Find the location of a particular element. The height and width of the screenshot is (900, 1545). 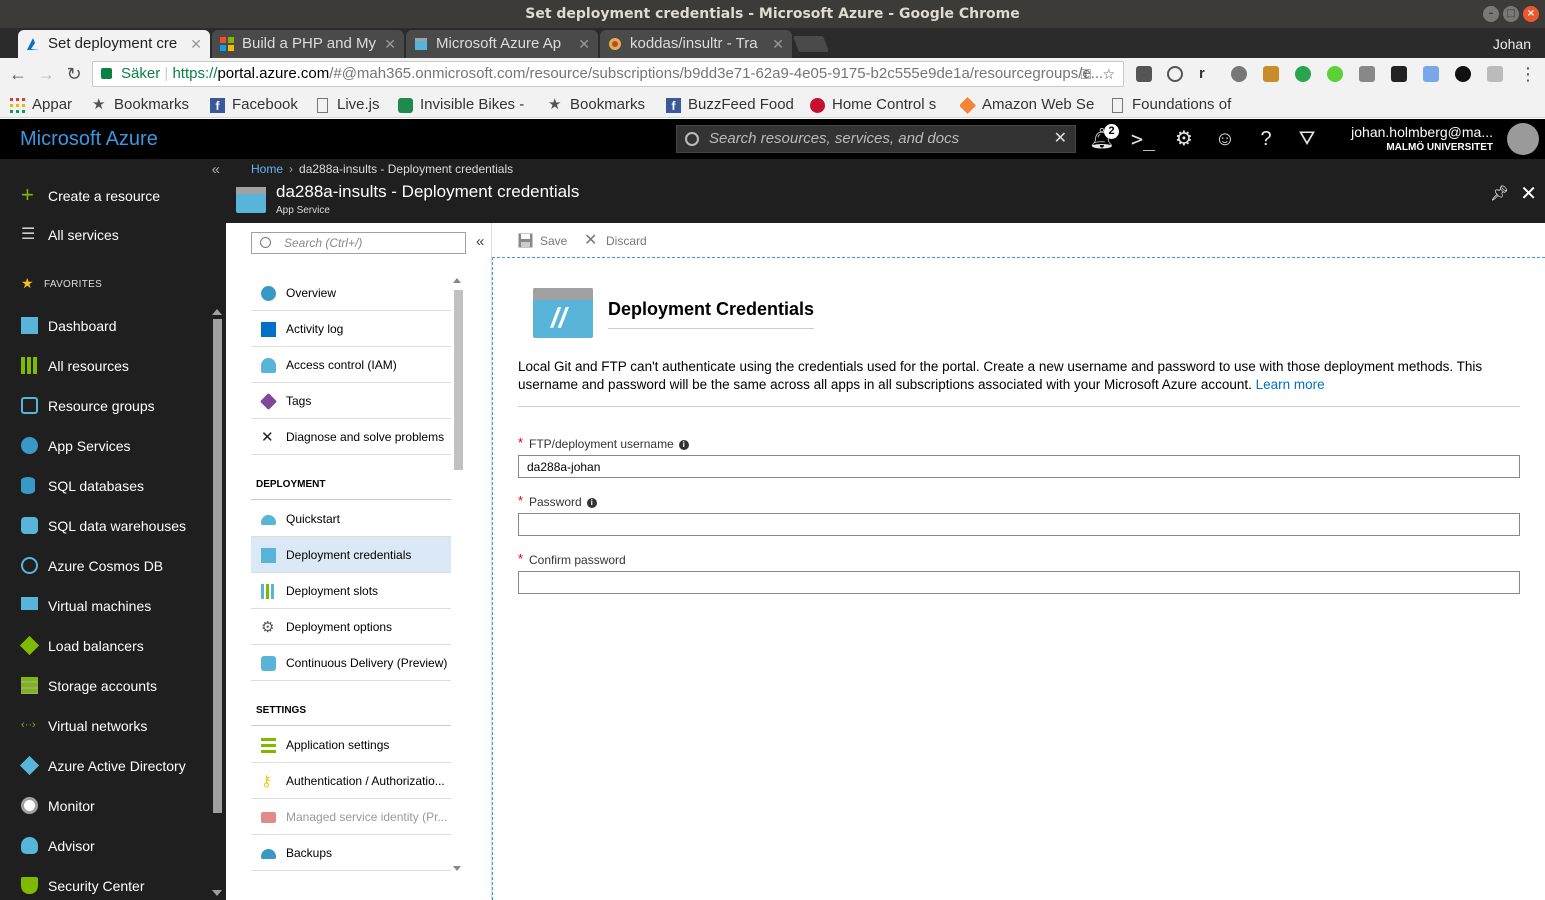

help-button: ? is located at coordinates (1266, 139).